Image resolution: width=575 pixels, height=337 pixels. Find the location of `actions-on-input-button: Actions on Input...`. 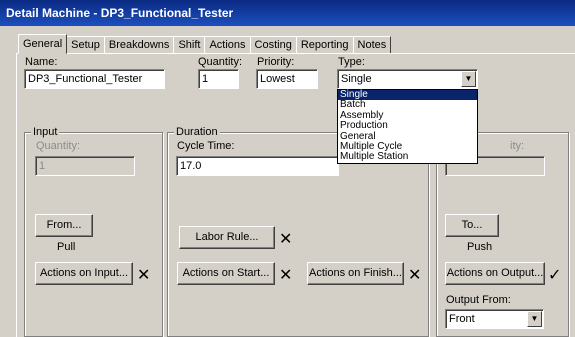

actions-on-input-button: Actions on Input... is located at coordinates (84, 273).